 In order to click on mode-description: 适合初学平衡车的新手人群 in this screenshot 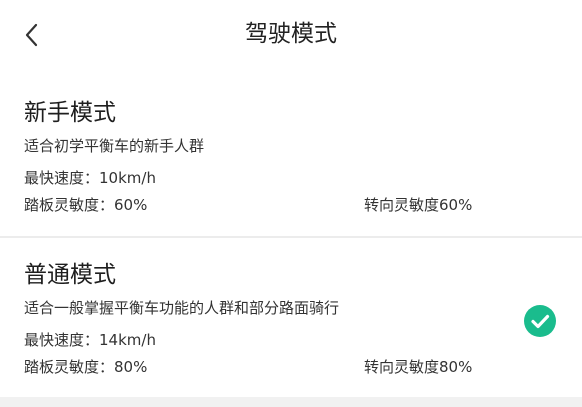, I will do `click(114, 146)`.